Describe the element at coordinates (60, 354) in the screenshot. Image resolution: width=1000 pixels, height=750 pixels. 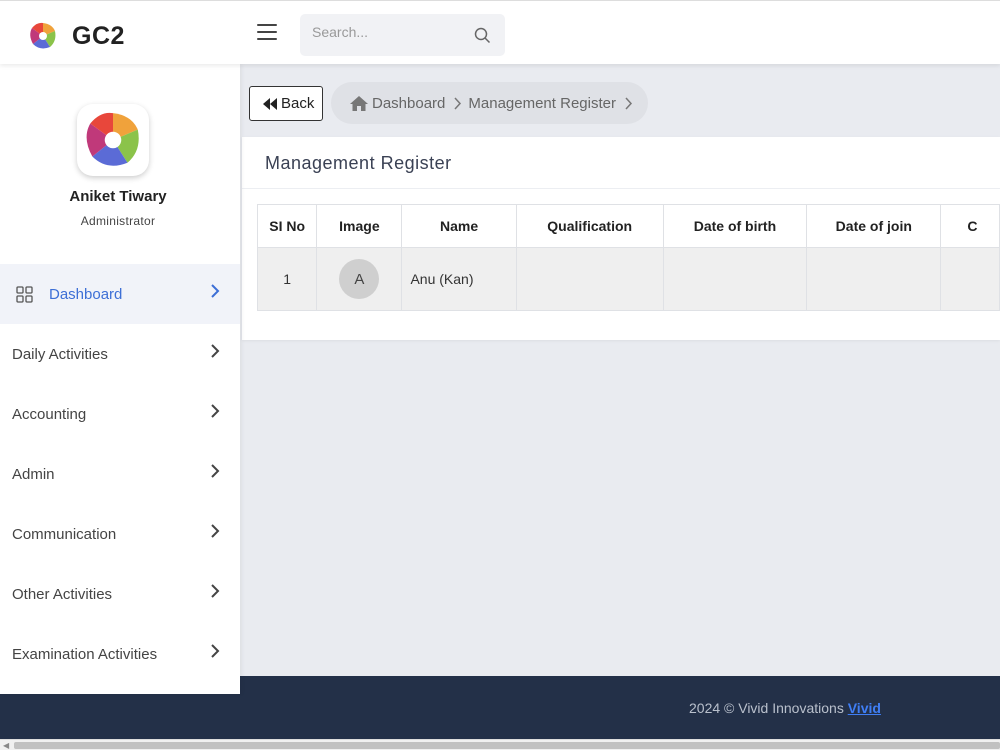
I see `sidebar-item-label: Daily Activities` at that location.